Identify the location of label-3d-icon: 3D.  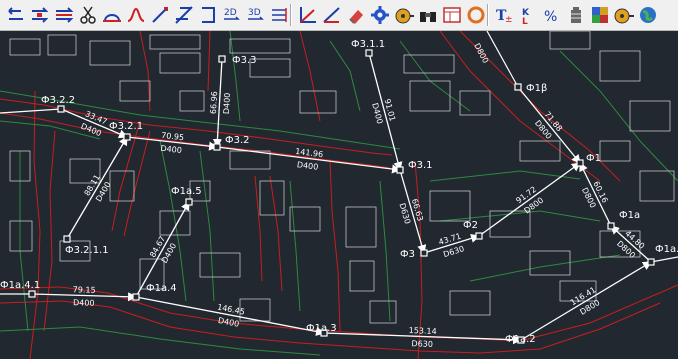
(256, 15).